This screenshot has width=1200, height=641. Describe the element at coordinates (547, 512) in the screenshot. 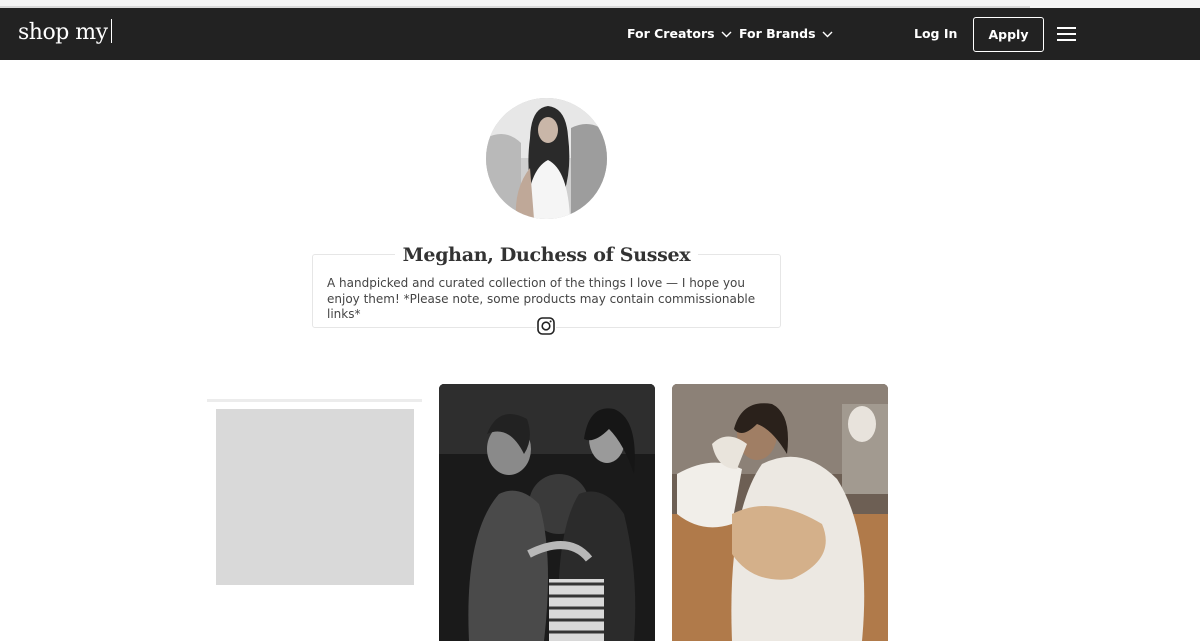

I see `collection-card-photo-embrace` at that location.